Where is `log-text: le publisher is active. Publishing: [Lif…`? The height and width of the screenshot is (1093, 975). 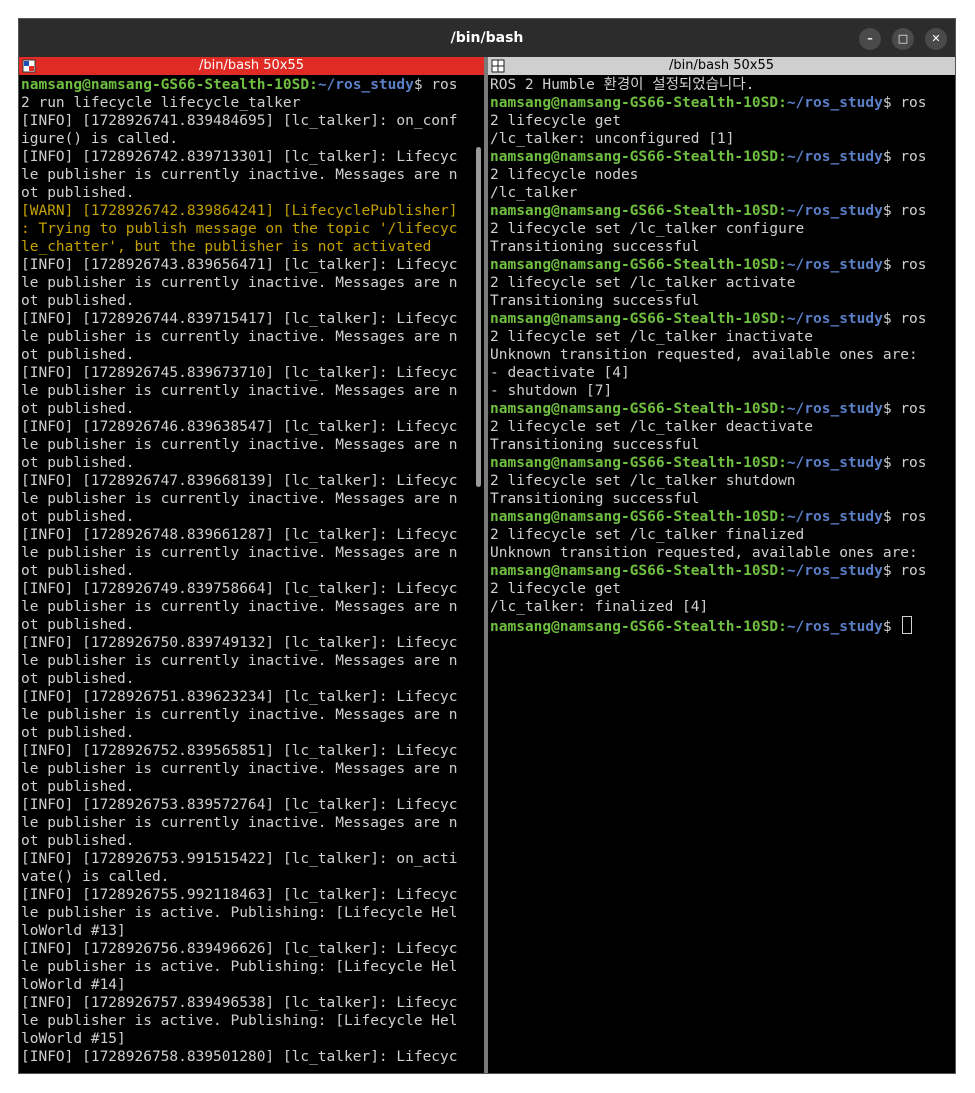 log-text: le publisher is active. Publishing: [Lif… is located at coordinates (239, 967).